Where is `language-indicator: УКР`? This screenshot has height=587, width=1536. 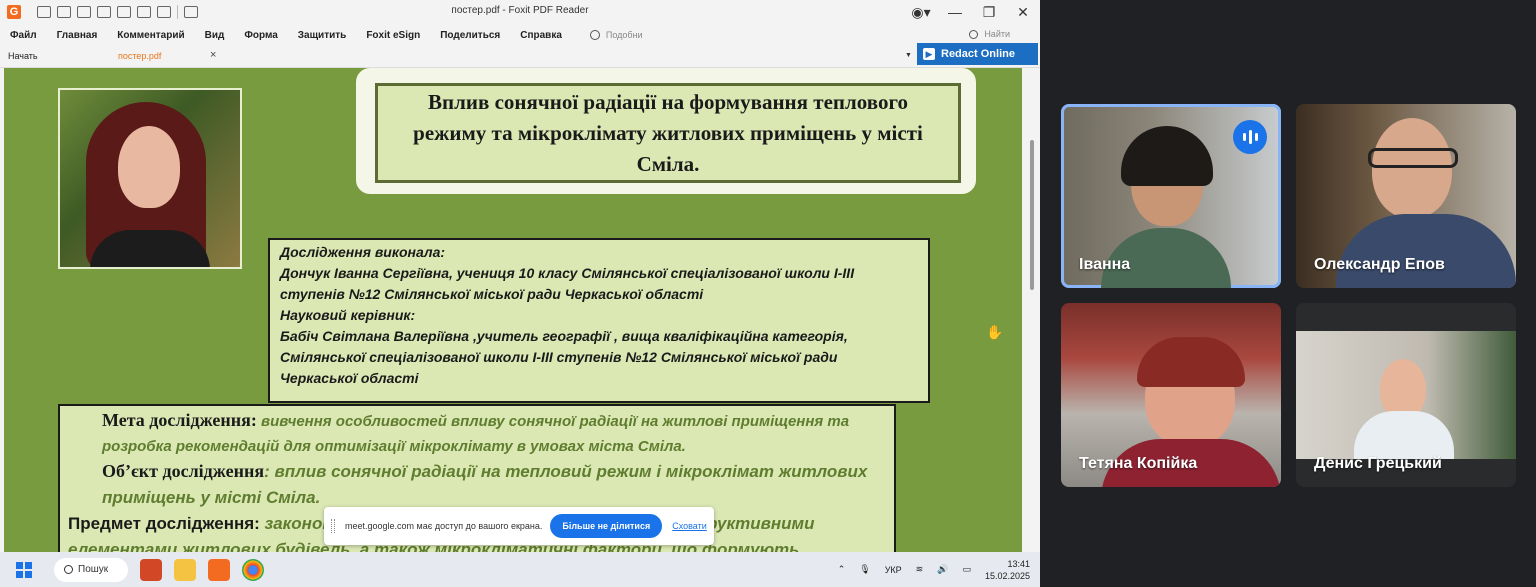 language-indicator: УКР is located at coordinates (893, 570).